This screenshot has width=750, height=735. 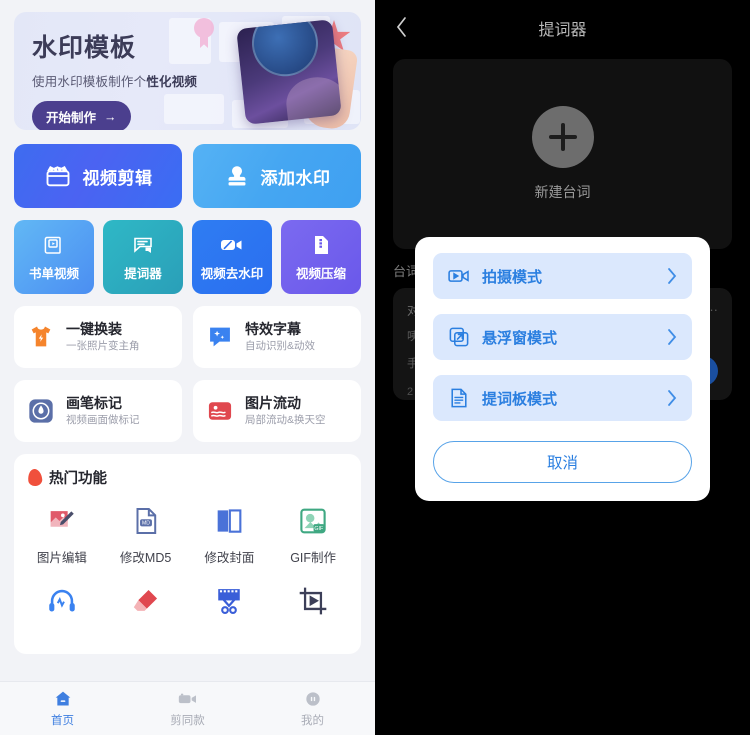 What do you see at coordinates (321, 245) in the screenshot?
I see `compress-file-icon` at bounding box center [321, 245].